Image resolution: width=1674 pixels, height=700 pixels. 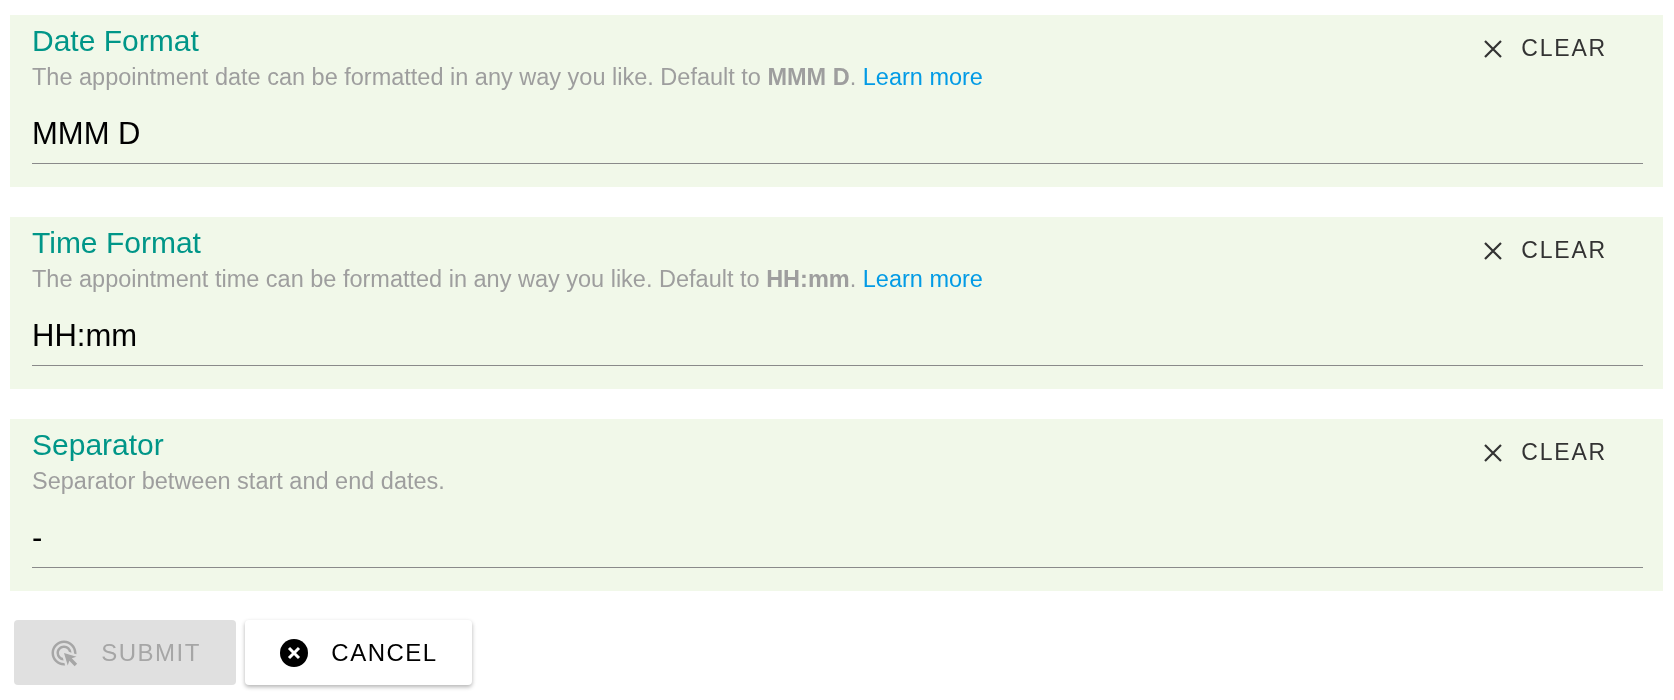 I want to click on field-title: Date Format, so click(x=115, y=41).